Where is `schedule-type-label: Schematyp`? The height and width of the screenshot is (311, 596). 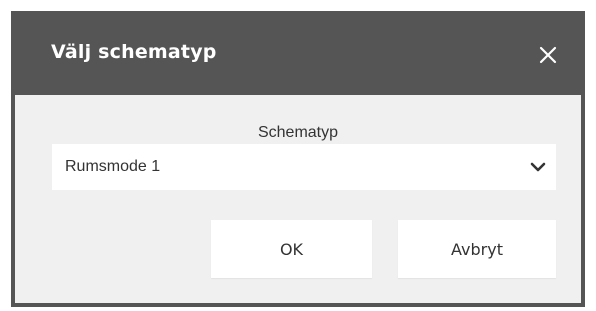 schedule-type-label: Schematyp is located at coordinates (298, 132).